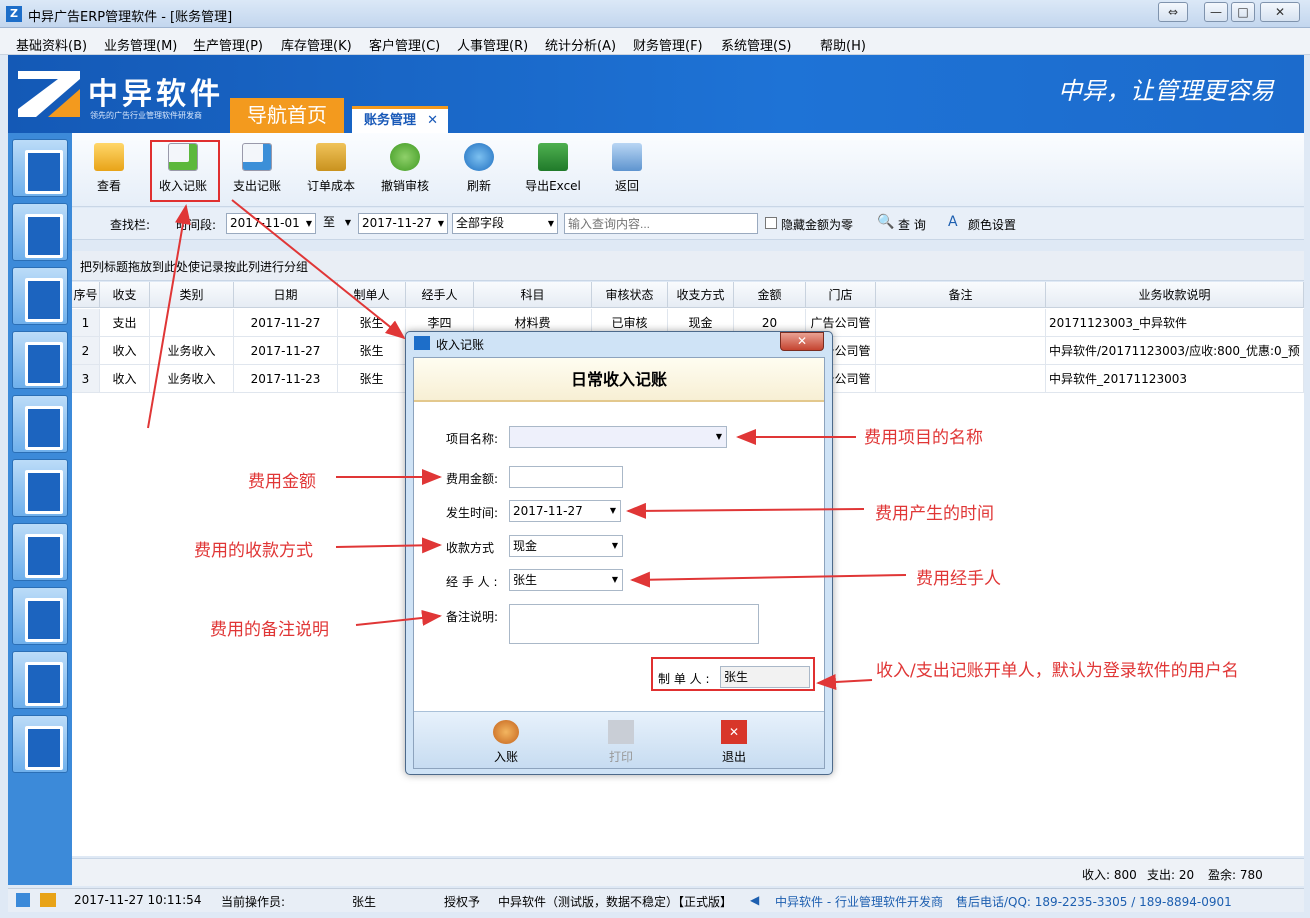  Describe the element at coordinates (40, 616) in the screenshot. I see `sidebar-gears-icon` at that location.